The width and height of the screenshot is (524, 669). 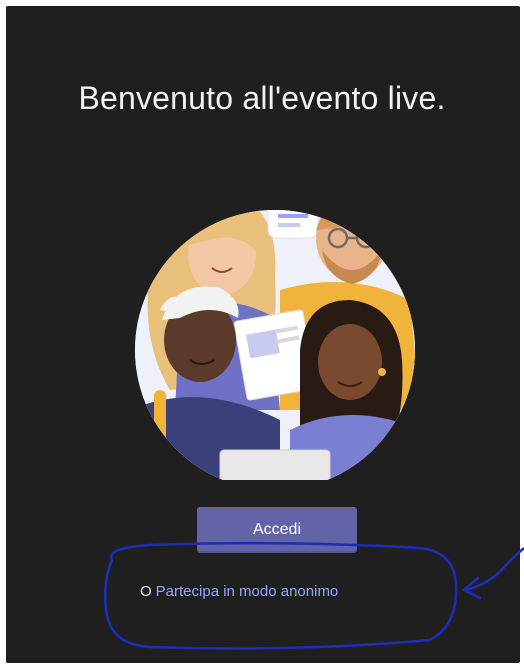 I want to click on anonymous-join-row: O Partecipa in modo anonimo, so click(x=239, y=591).